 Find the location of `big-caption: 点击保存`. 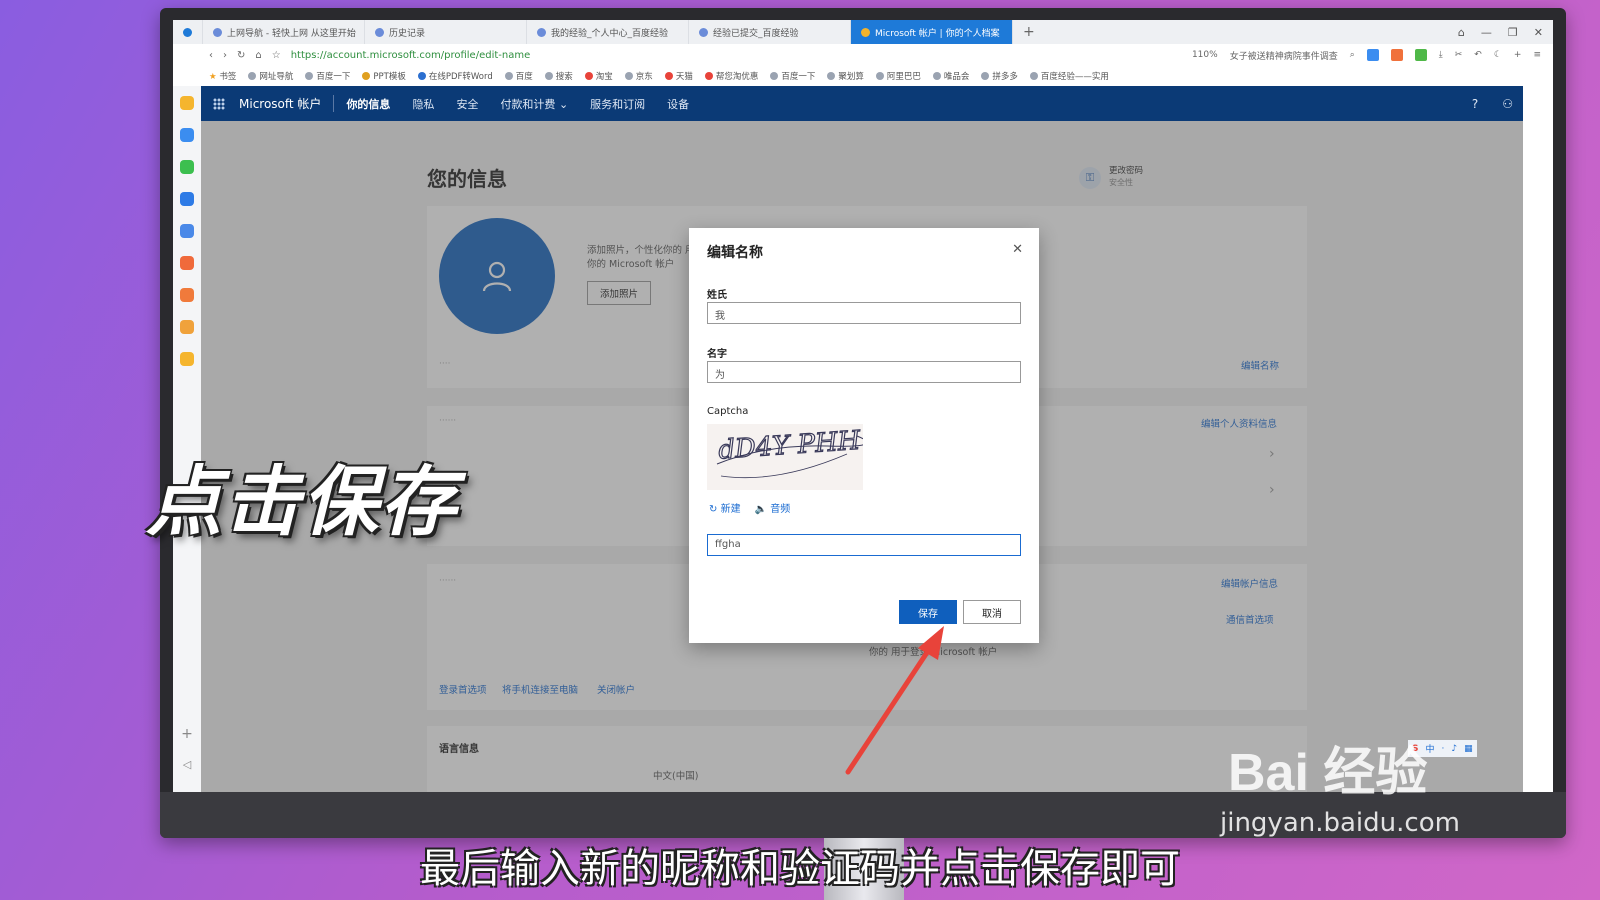

big-caption: 点击保存 is located at coordinates (302, 501).